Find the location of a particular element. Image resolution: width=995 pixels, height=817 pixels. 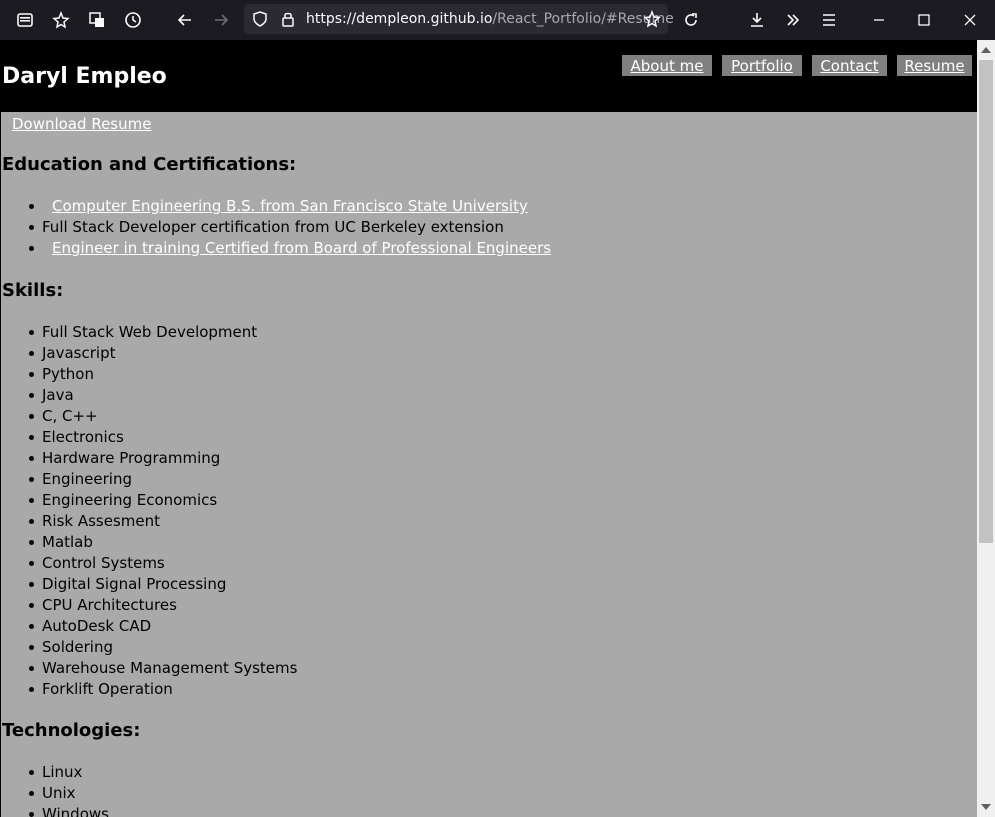

list-item: Risk Assesment is located at coordinates (149, 521).